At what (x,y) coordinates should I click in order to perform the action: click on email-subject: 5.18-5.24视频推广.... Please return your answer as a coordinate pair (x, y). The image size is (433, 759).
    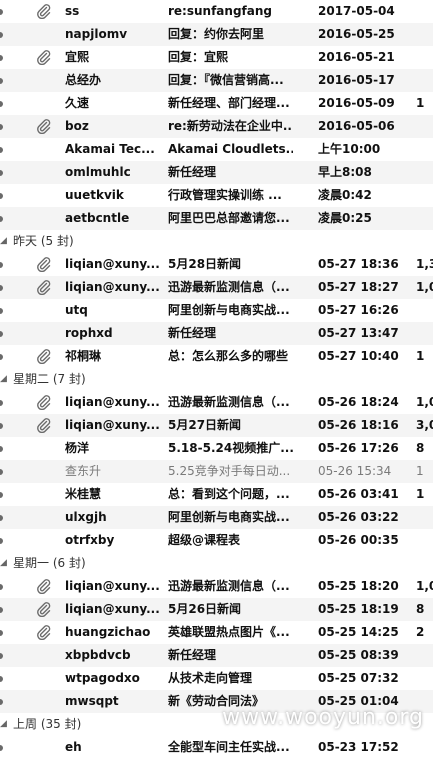
    Looking at the image, I should click on (230, 448).